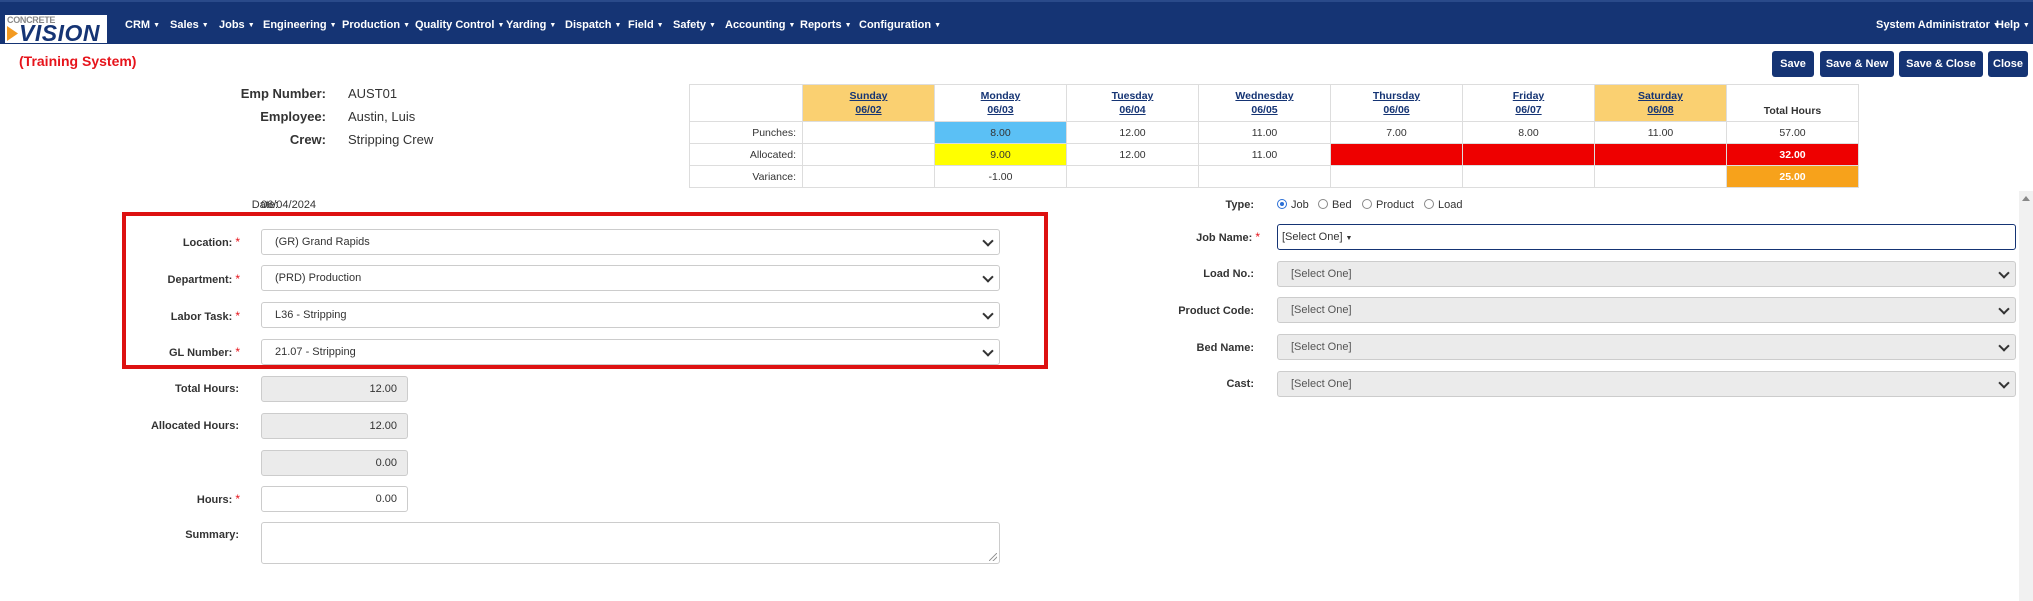 The height and width of the screenshot is (601, 2033). What do you see at coordinates (289, 205) in the screenshot?
I see `date-value: 06/04/2024` at bounding box center [289, 205].